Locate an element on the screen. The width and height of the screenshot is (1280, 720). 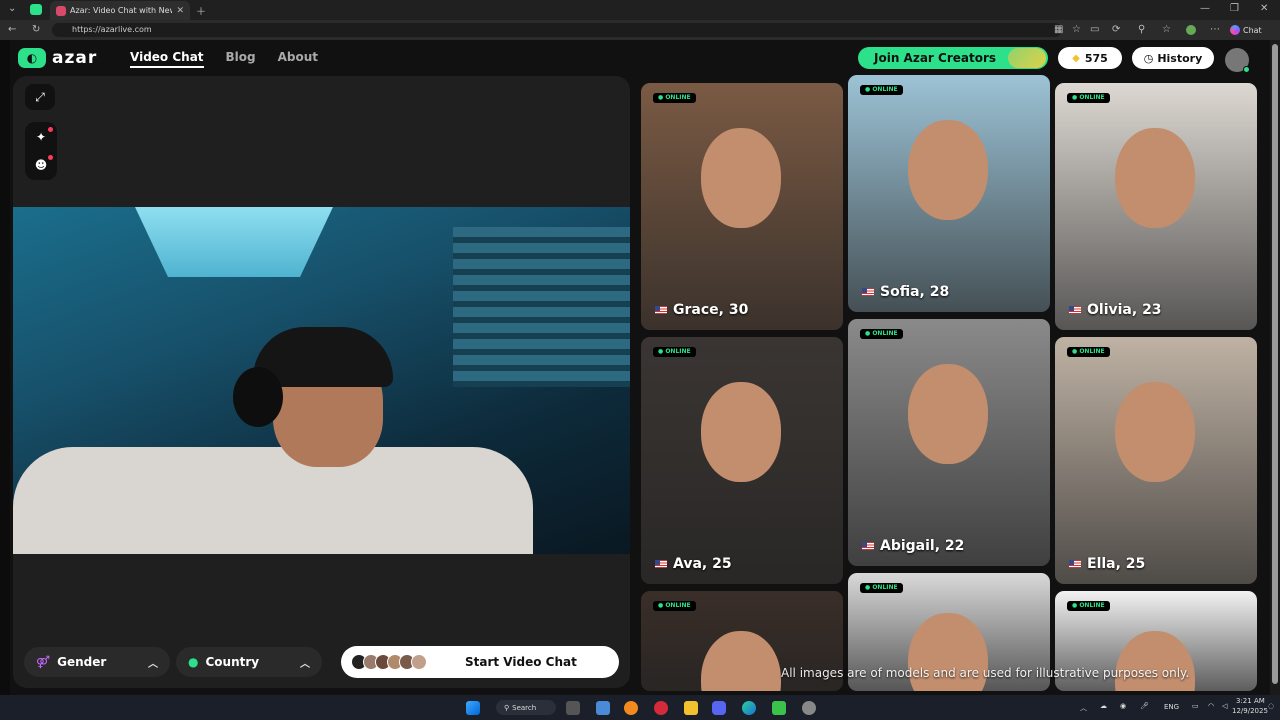
edge-browser-icon is located at coordinates (749, 708).